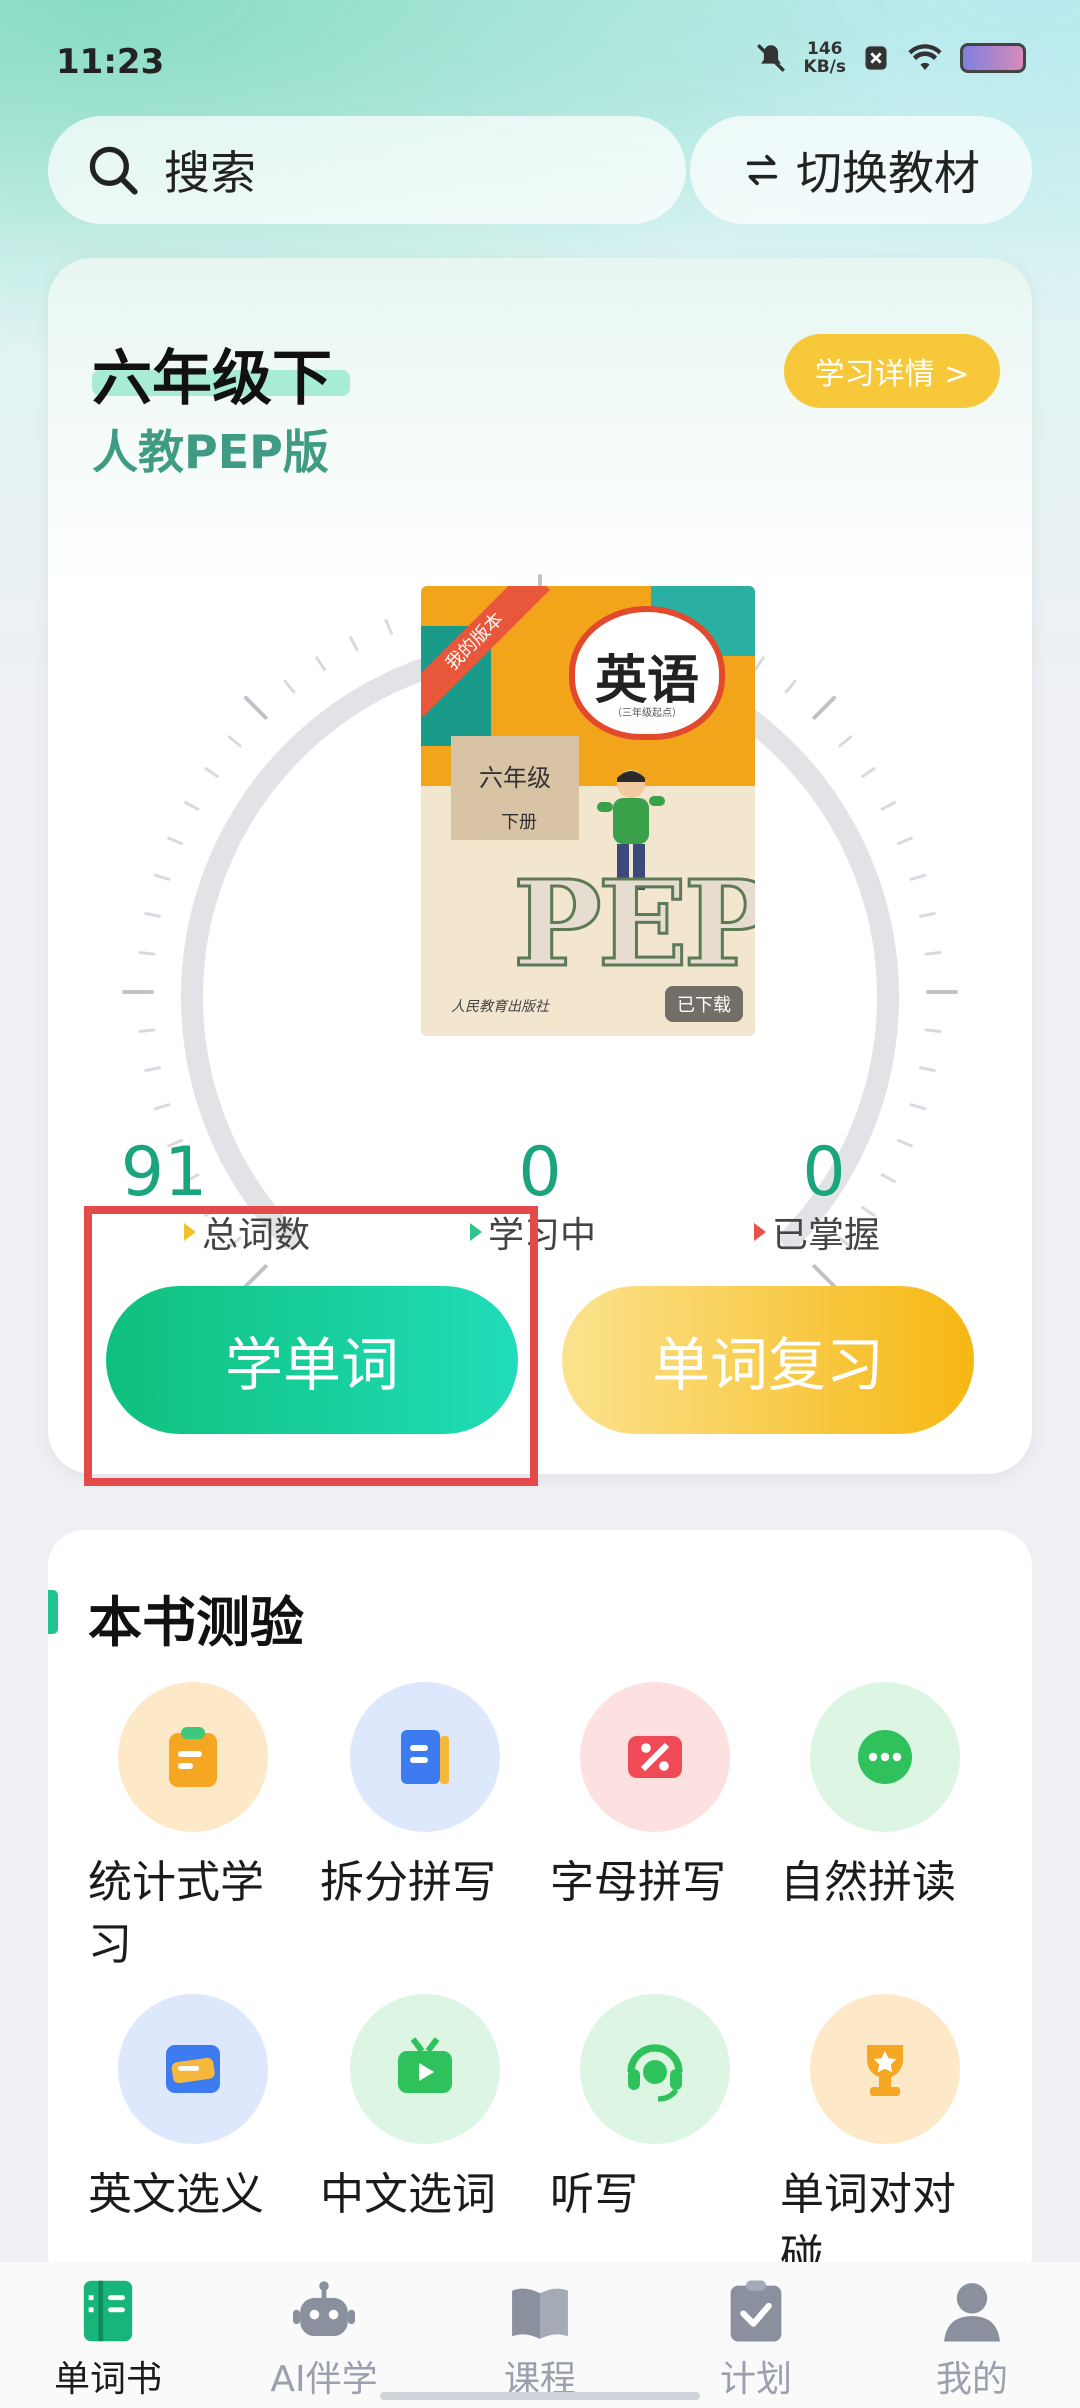 This screenshot has width=1080, height=2408. Describe the element at coordinates (868, 1882) in the screenshot. I see `tool-label: 自然拼读` at that location.